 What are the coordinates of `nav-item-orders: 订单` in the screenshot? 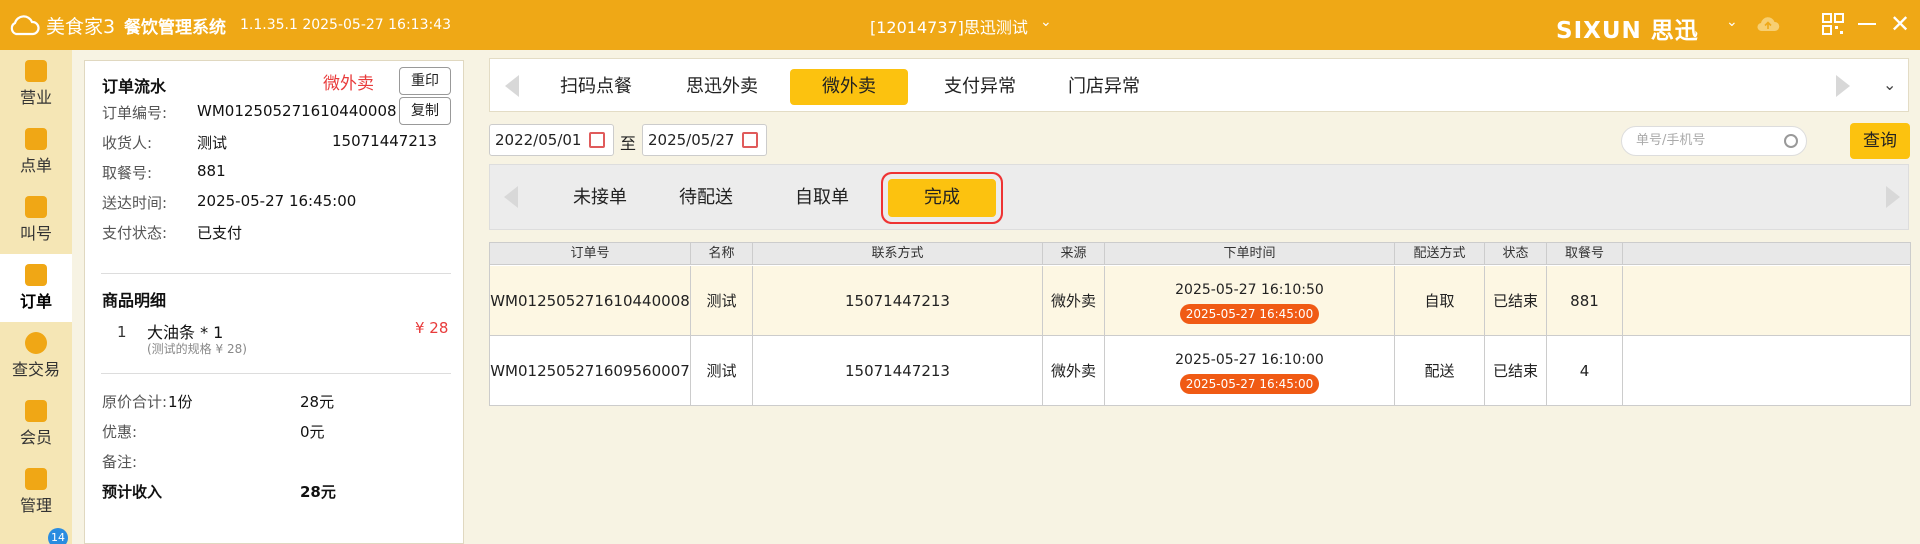 It's located at (36, 288).